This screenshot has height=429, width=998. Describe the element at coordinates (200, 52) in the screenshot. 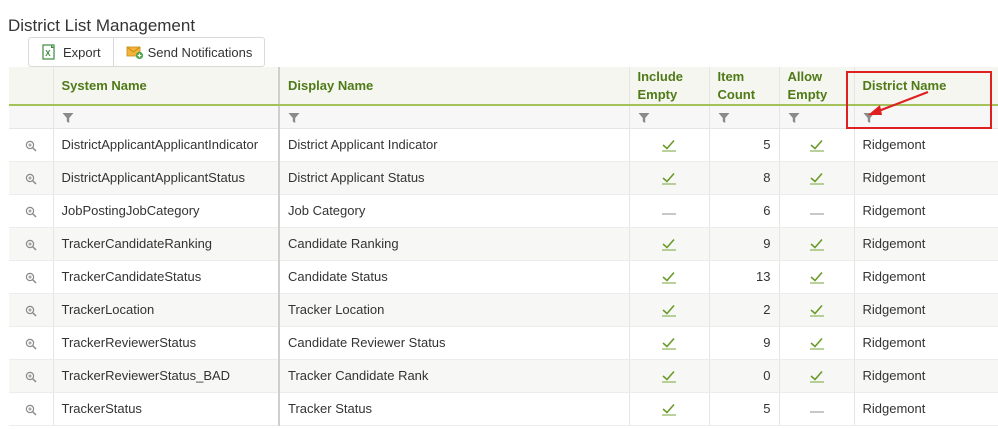

I see `send-notifications-label: Send Notifications` at that location.